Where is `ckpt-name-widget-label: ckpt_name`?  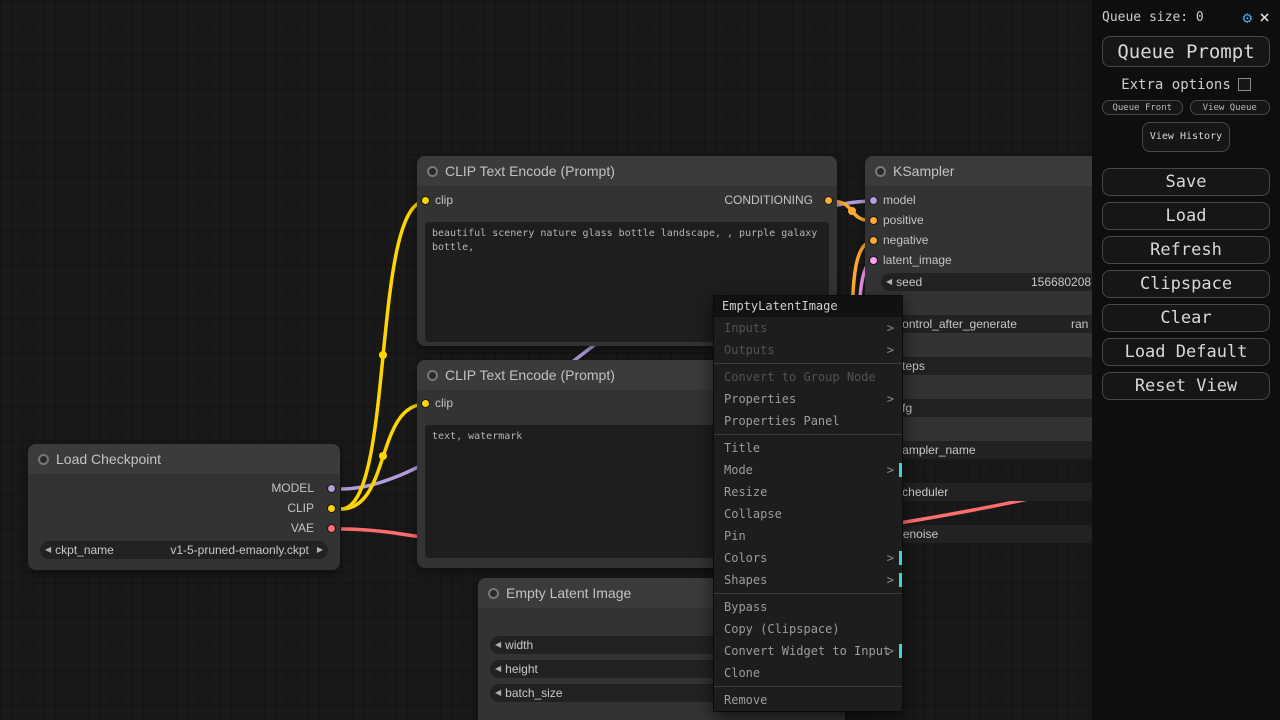 ckpt-name-widget-label: ckpt_name is located at coordinates (84, 550).